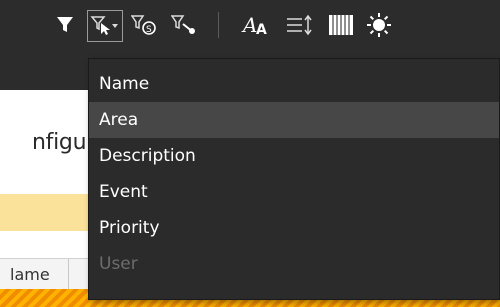 The image size is (500, 307). What do you see at coordinates (68, 274) in the screenshot?
I see `column-divider` at bounding box center [68, 274].